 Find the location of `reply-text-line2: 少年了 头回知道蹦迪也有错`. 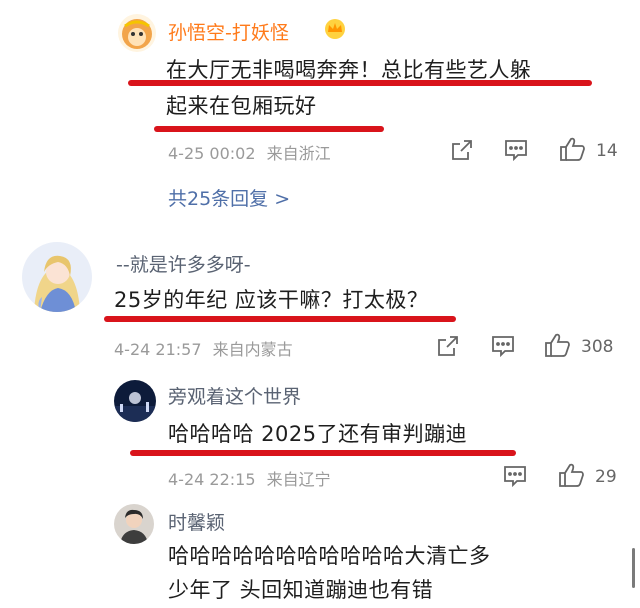

reply-text-line2: 少年了 头回知道蹦迪也有错 is located at coordinates (301, 590).